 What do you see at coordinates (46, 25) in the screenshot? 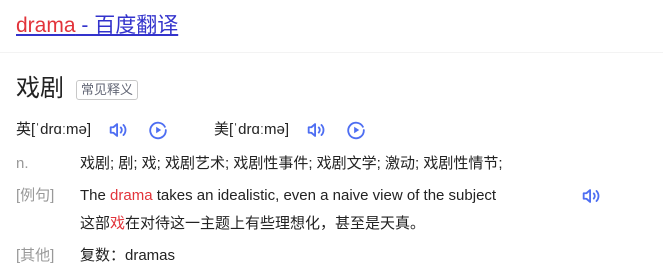
I see `result-title-word: drama` at bounding box center [46, 25].